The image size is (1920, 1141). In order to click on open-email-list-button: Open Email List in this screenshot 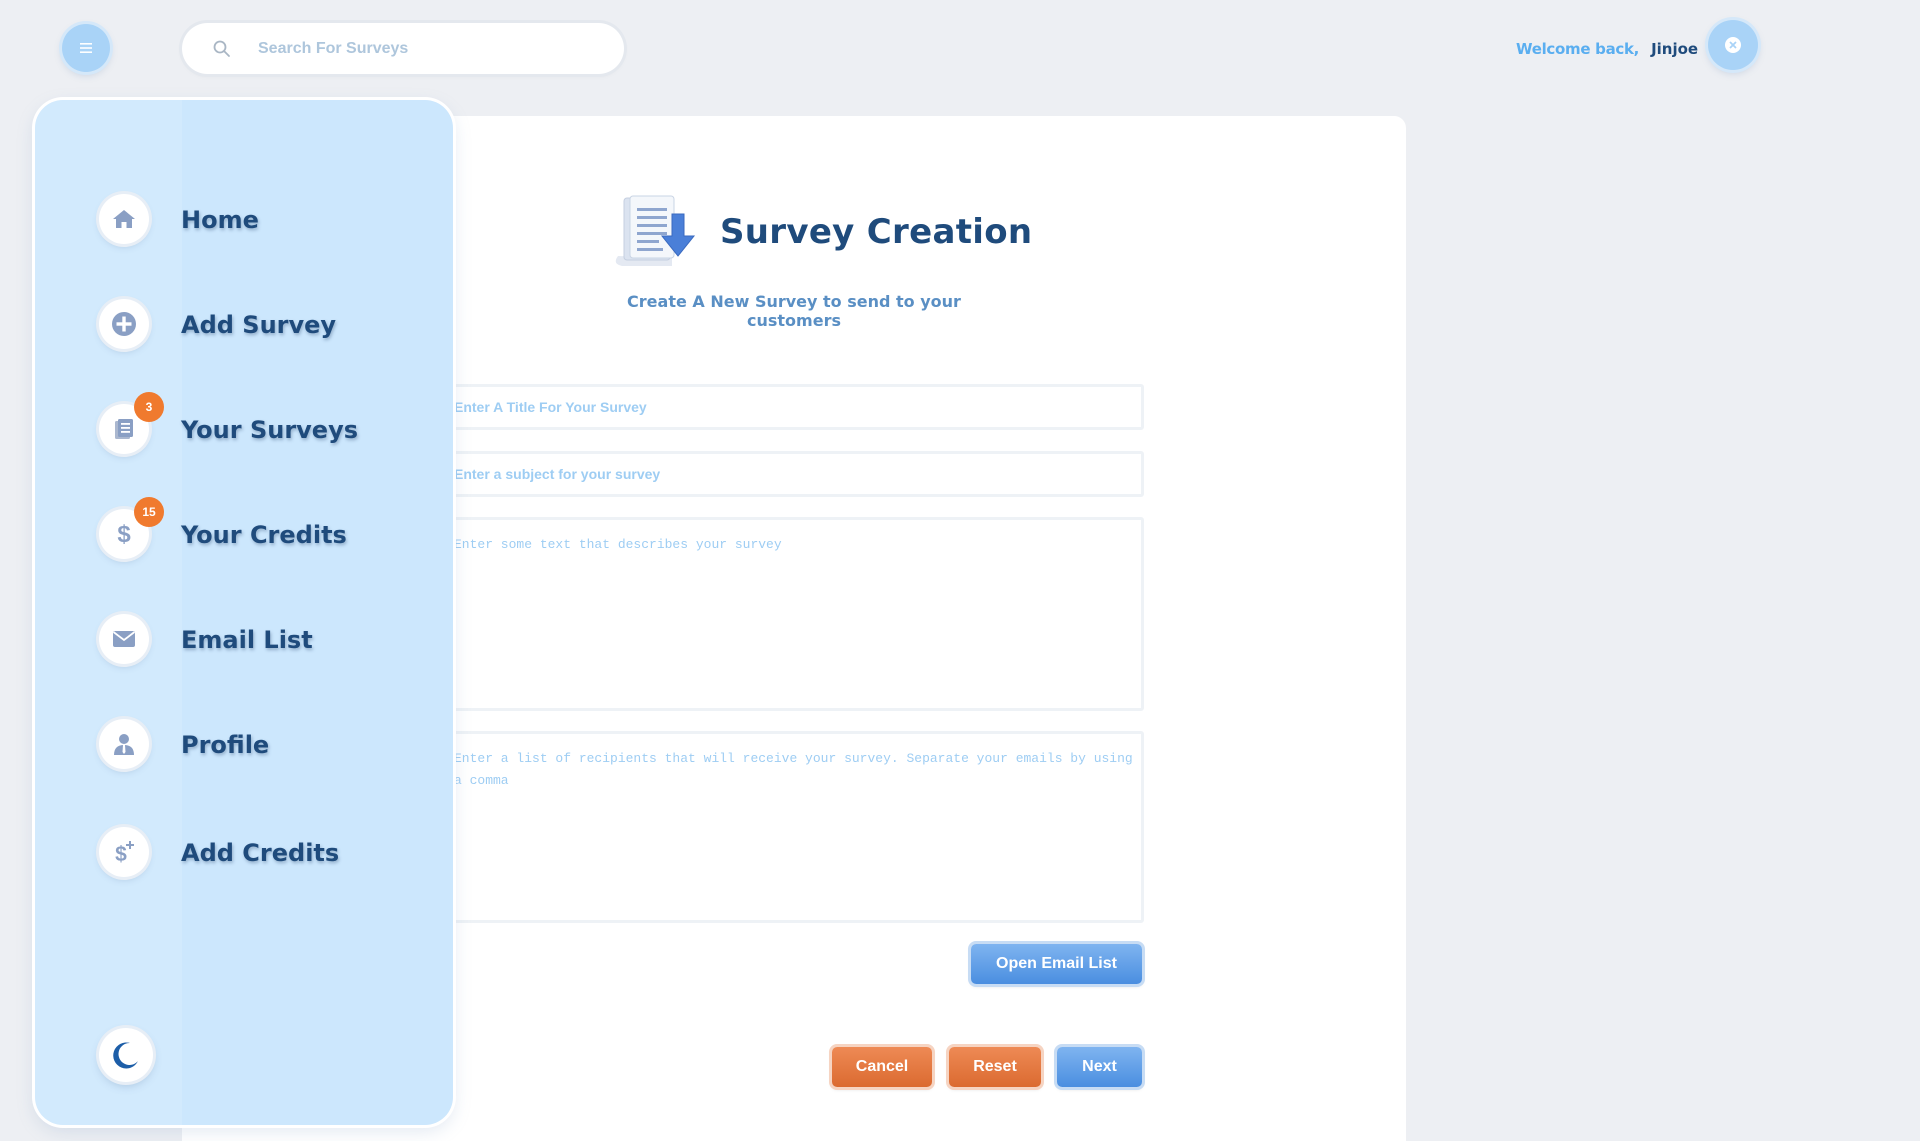, I will do `click(1056, 964)`.